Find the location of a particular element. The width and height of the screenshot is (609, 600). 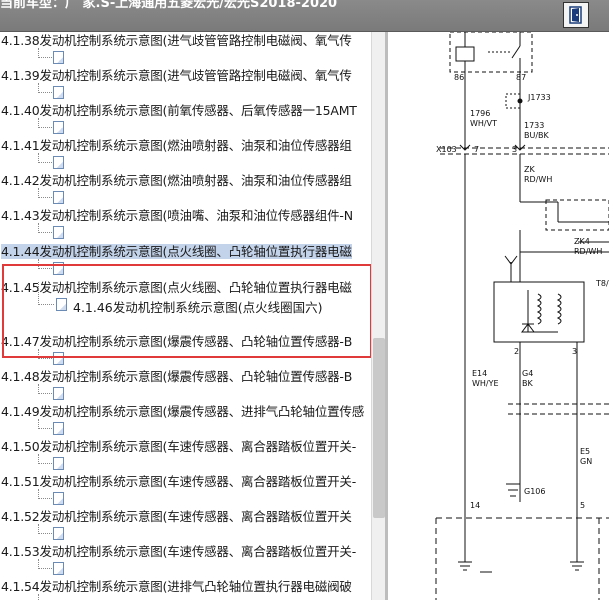

window-titlebar: 当前车型：广 家.S-上海通用五菱宏光/宏光S2018-2020 is located at coordinates (304, 16).